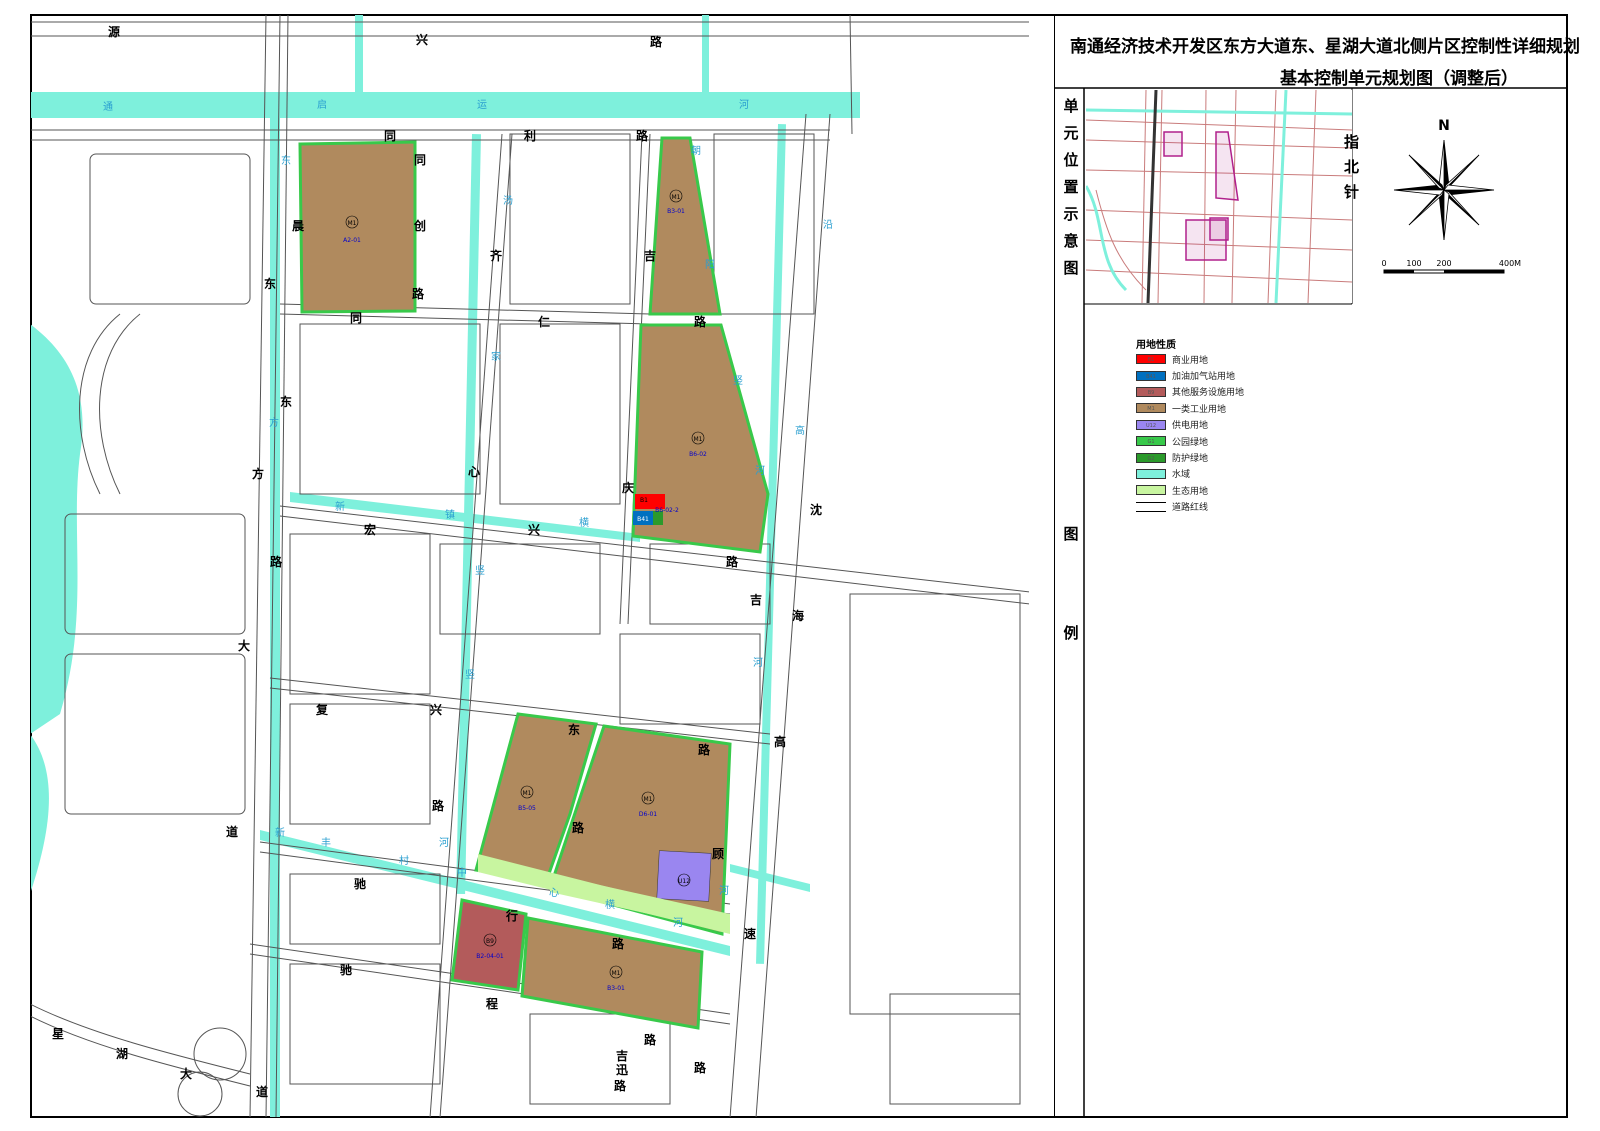 This screenshot has height=1131, width=1600. What do you see at coordinates (667, 510) in the screenshot?
I see `parcel-code: B6-02-2` at bounding box center [667, 510].